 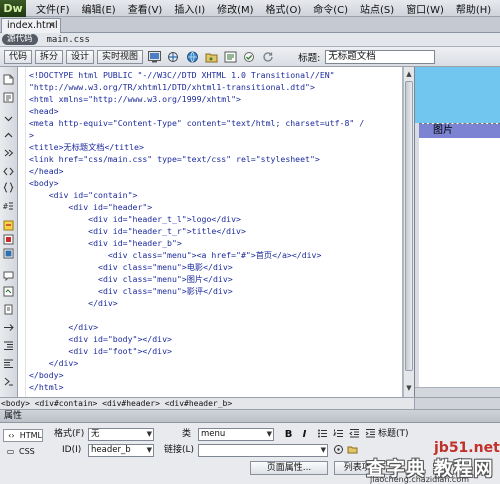 I want to click on menu-site: 站点(S), so click(x=377, y=8).